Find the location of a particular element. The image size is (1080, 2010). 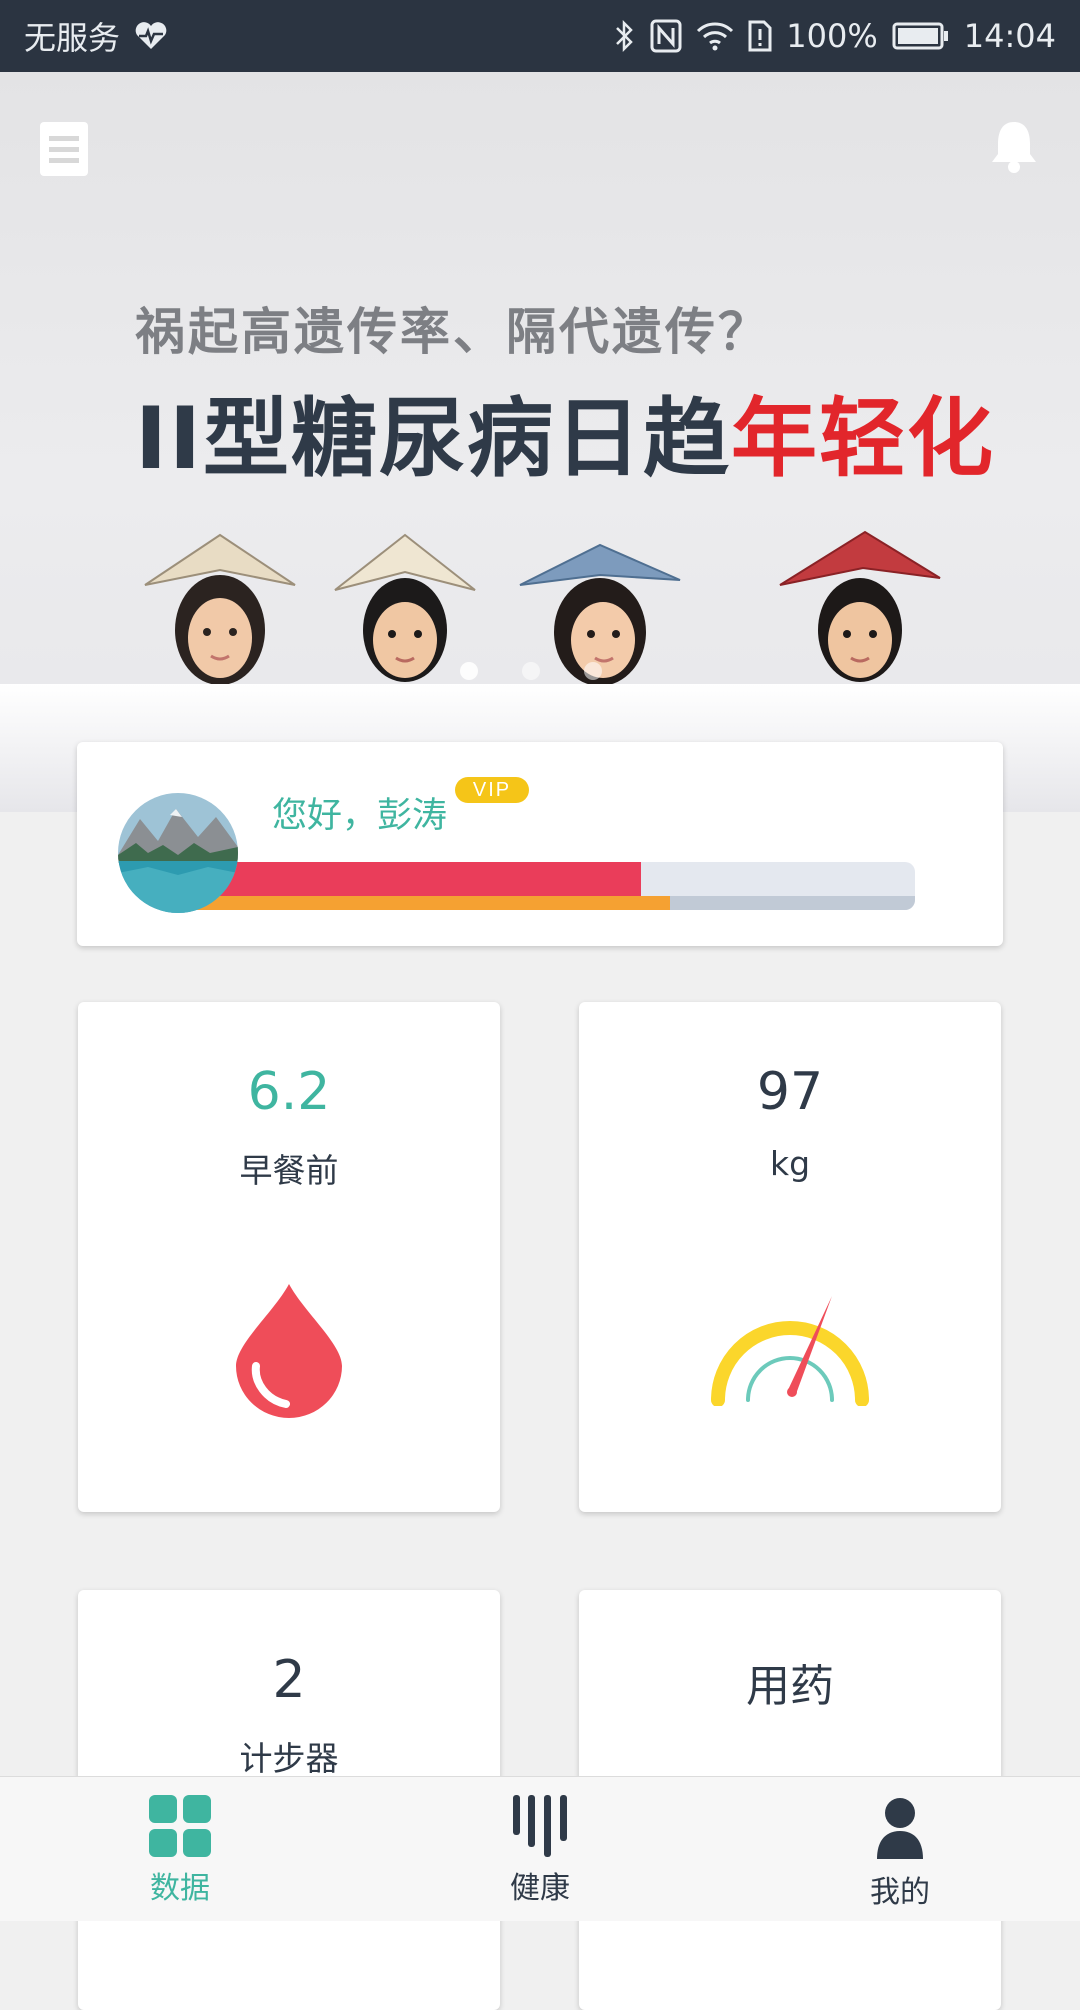

battery-percent: 100% is located at coordinates (832, 36).